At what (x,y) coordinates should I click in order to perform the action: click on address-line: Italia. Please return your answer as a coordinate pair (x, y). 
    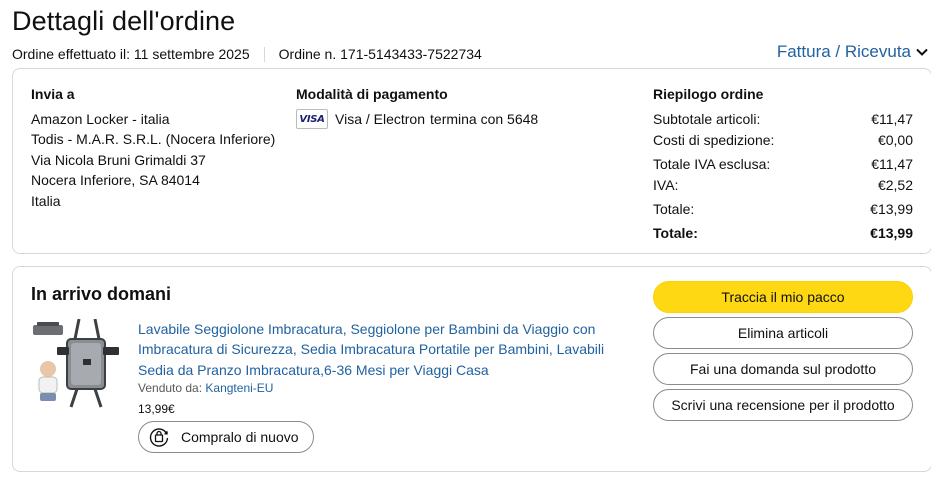
    Looking at the image, I should click on (46, 200).